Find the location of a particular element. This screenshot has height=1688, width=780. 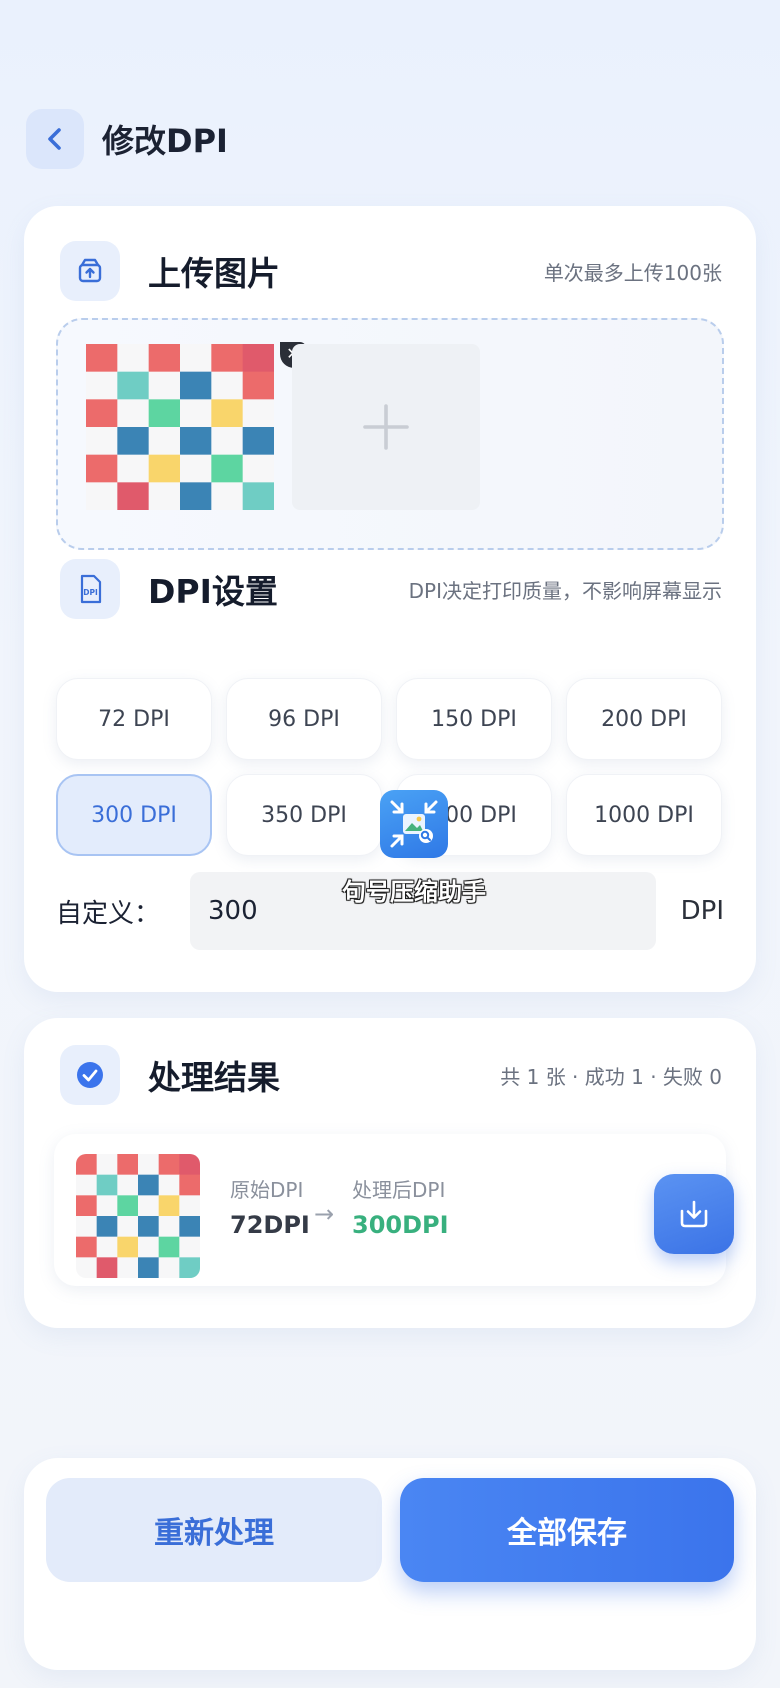

action-bar: 重新处理 全部保存 is located at coordinates (390, 1564).